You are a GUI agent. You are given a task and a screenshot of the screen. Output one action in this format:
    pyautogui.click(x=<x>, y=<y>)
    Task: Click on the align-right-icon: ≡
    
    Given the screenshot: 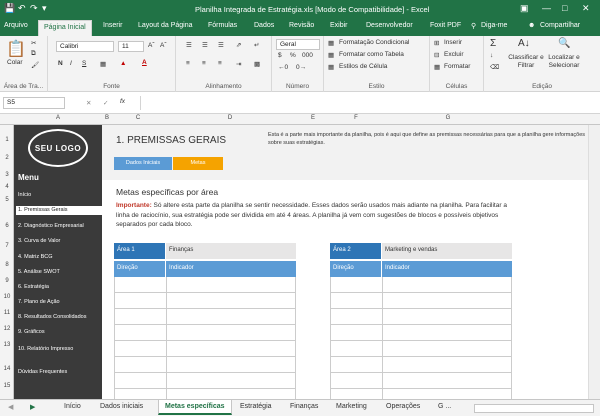 What is the action you would take?
    pyautogui.click(x=220, y=63)
    